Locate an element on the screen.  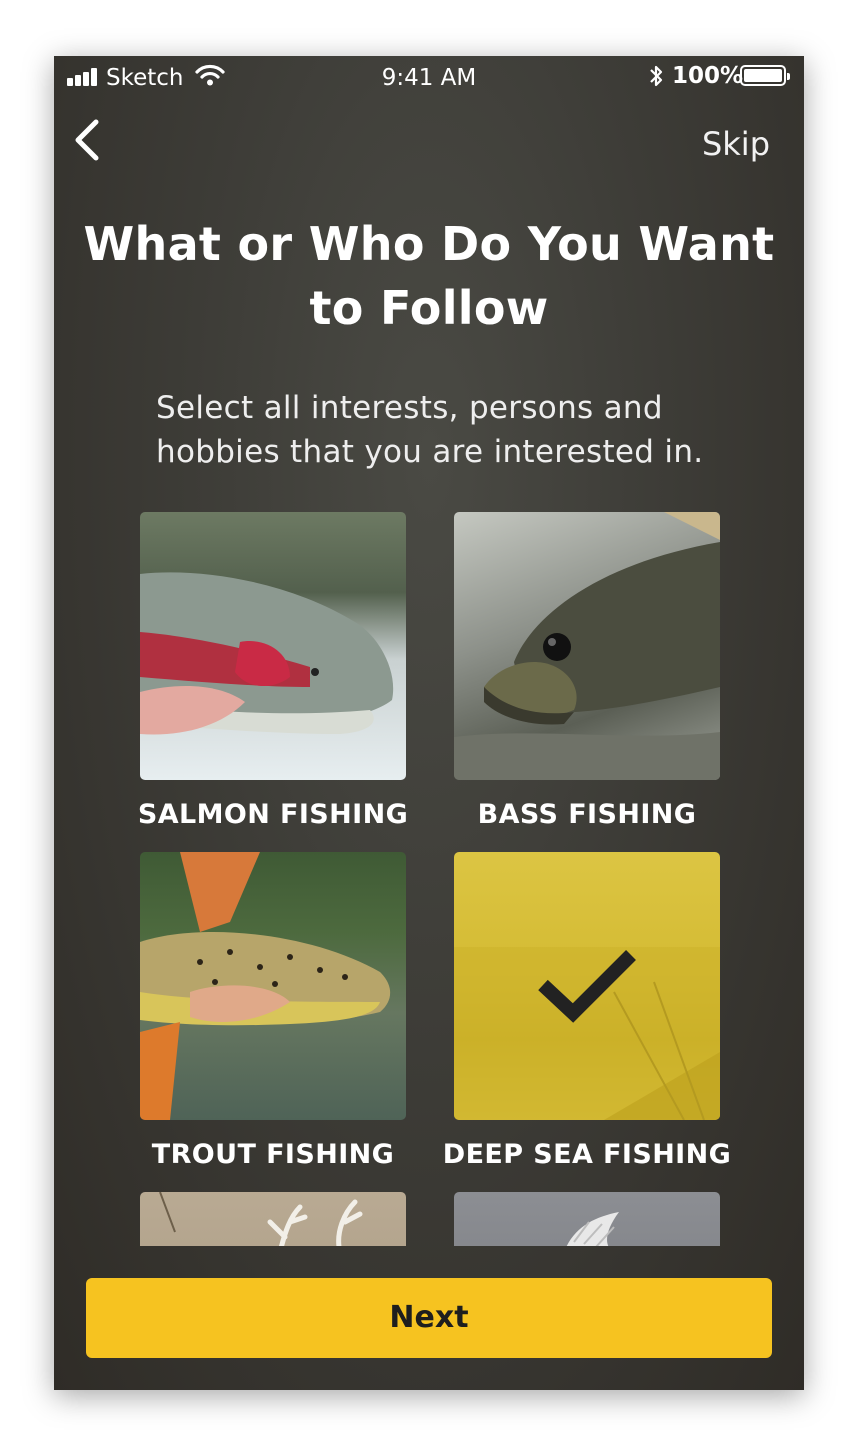
bass-fishing-image is located at coordinates (587, 646).